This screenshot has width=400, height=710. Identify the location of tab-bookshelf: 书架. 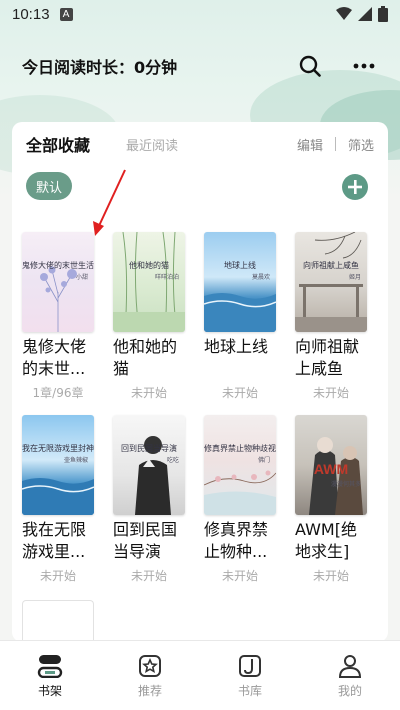
(50, 675).